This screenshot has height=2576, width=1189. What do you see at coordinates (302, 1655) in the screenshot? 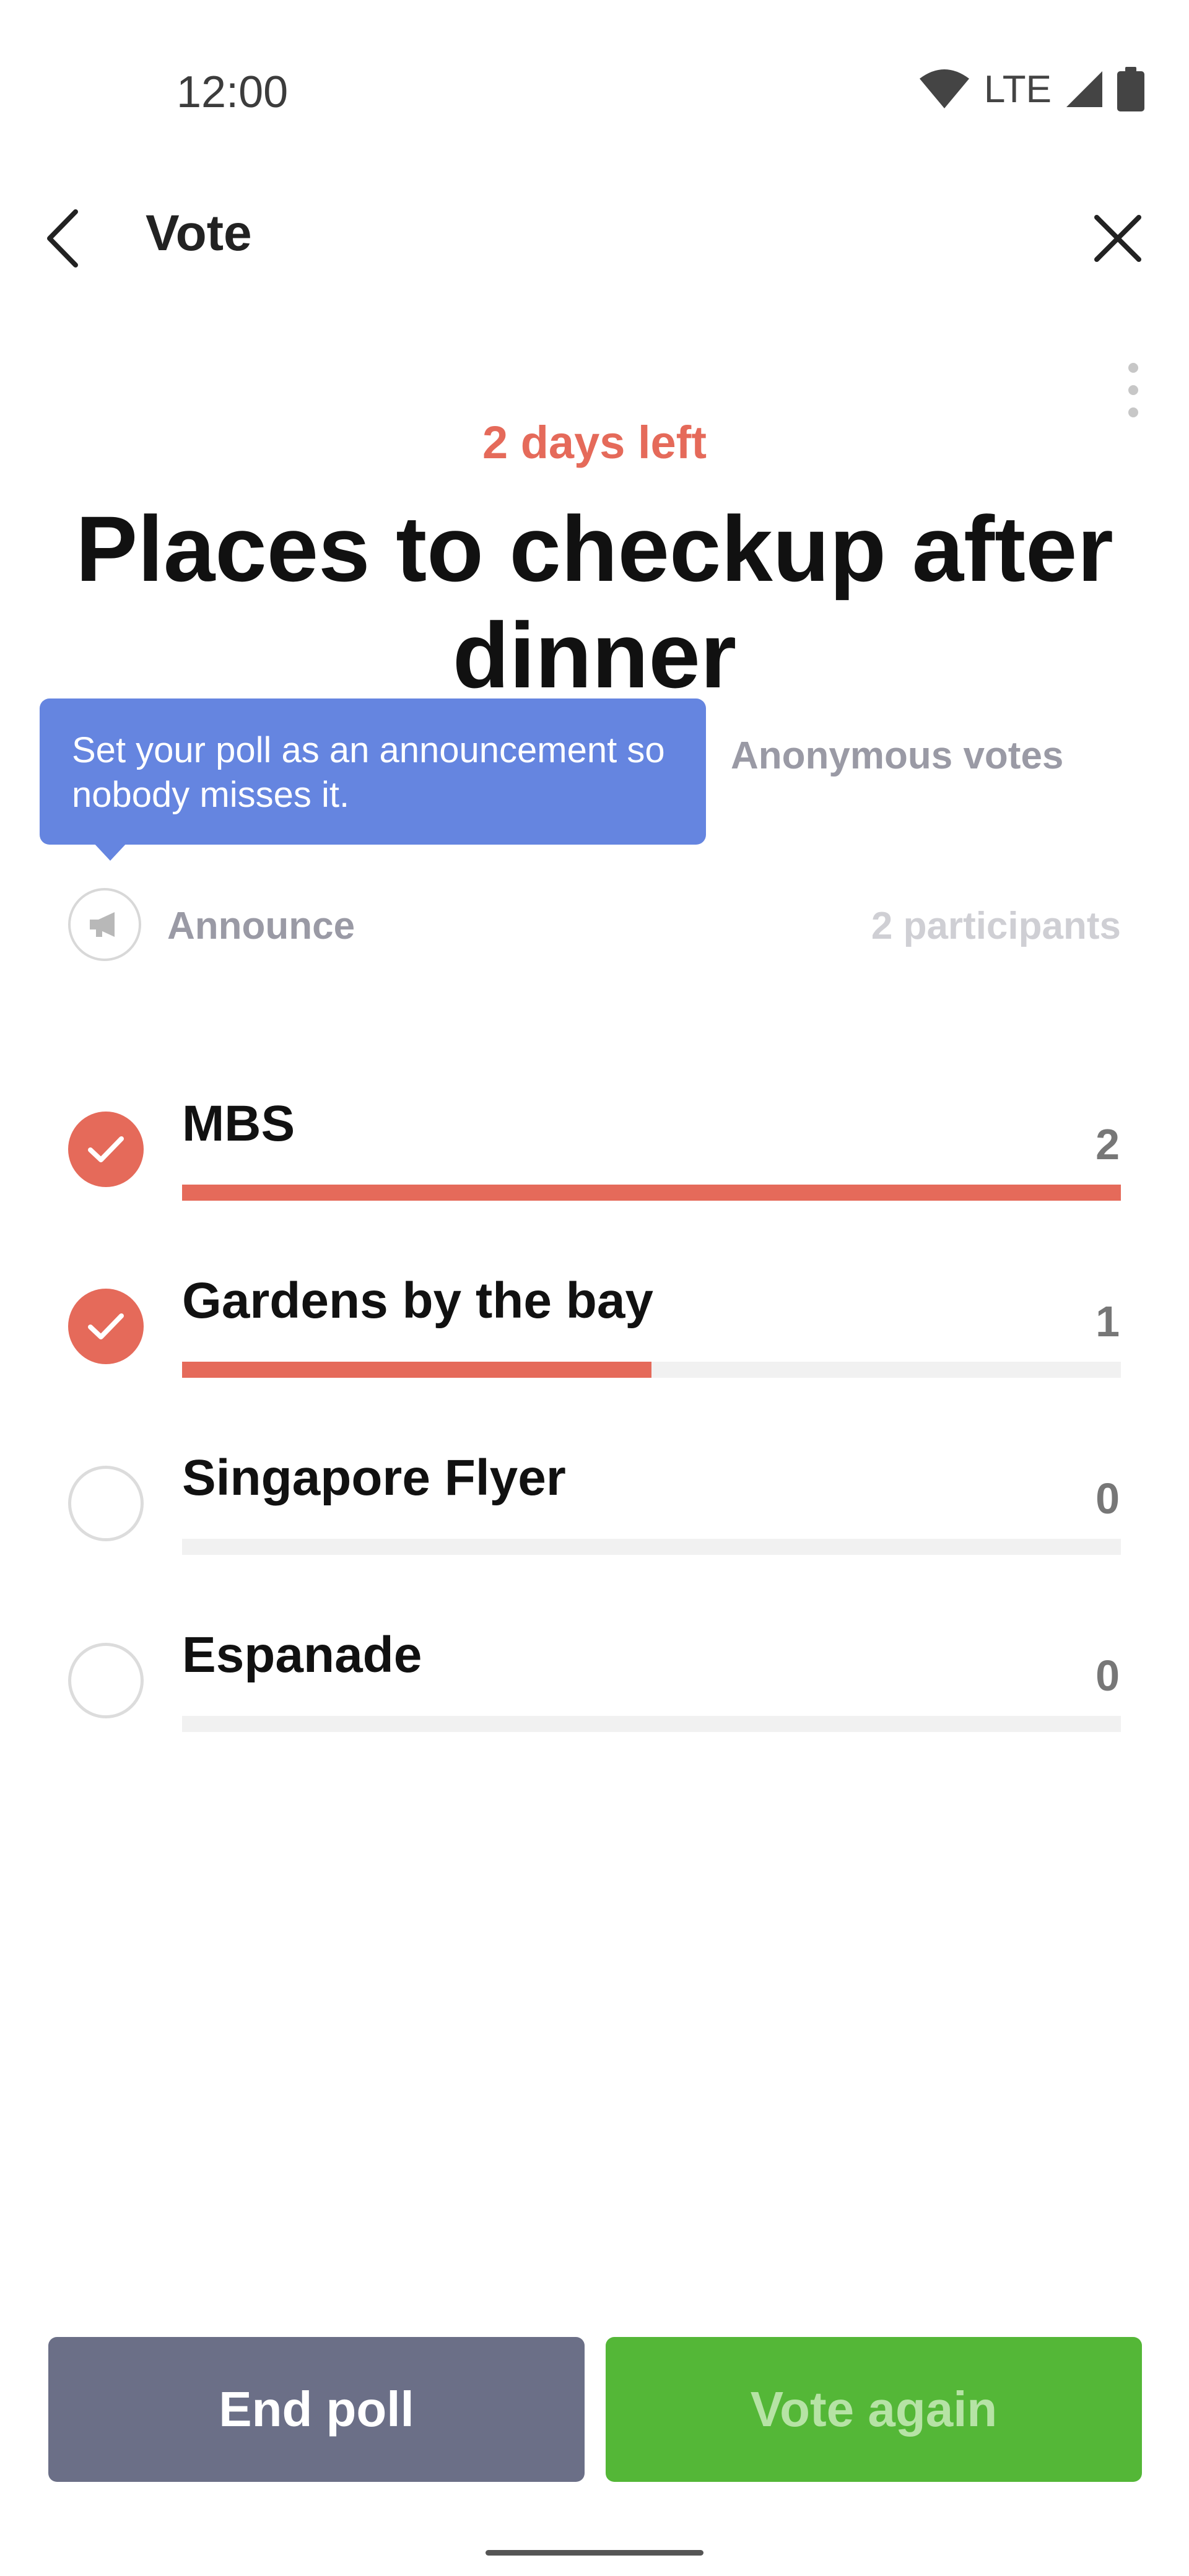
I see `option-label: Espanade` at bounding box center [302, 1655].